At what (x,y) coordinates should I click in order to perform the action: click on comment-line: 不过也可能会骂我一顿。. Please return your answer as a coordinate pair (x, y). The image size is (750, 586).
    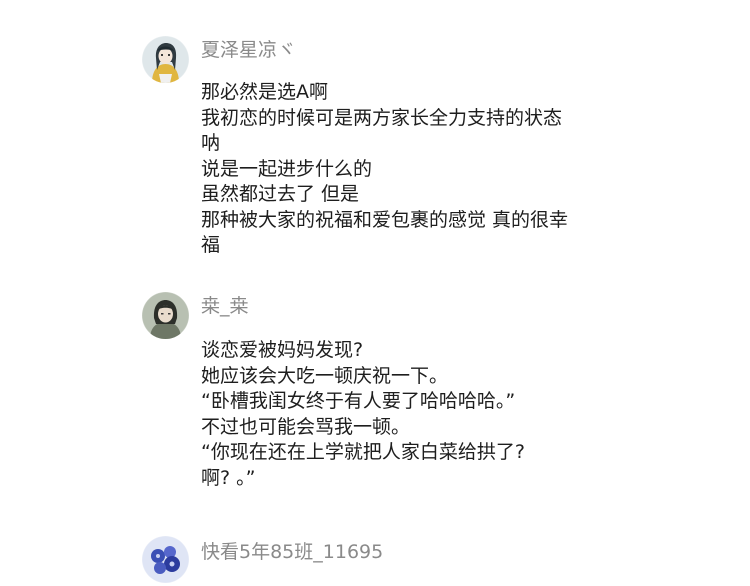
    Looking at the image, I should click on (306, 426).